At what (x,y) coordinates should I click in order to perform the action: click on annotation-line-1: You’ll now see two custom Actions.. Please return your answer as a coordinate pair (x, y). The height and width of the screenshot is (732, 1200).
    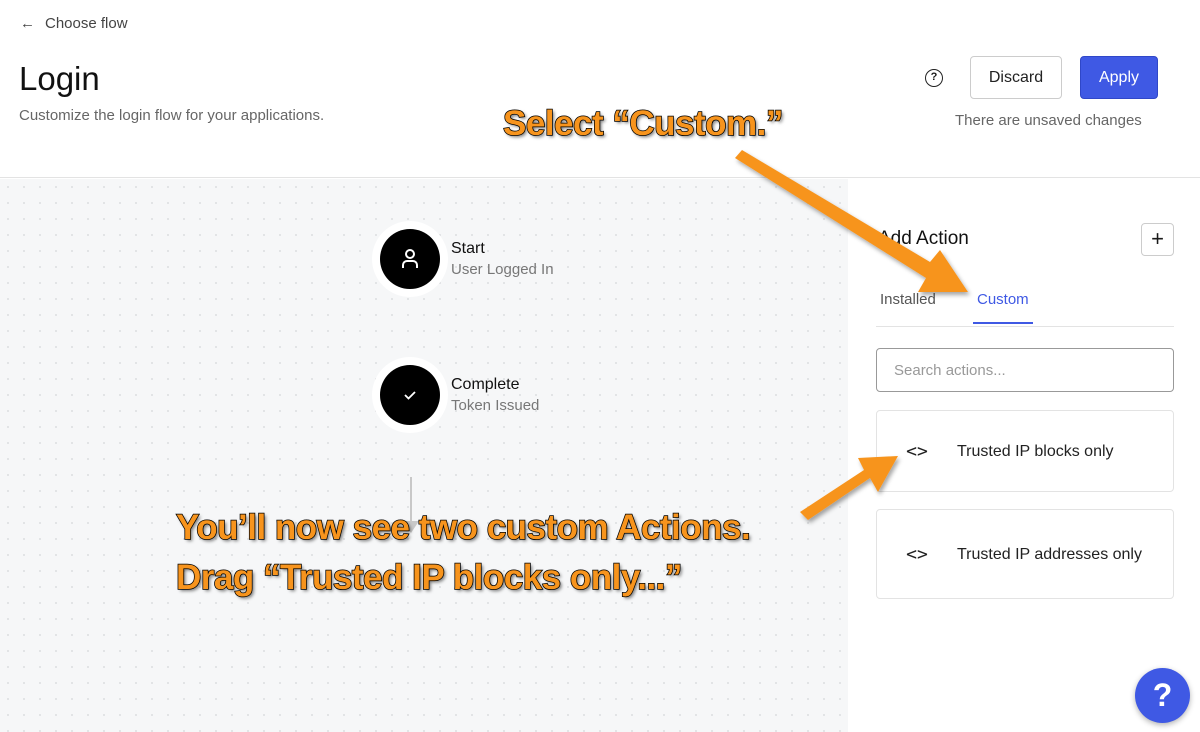
    Looking at the image, I should click on (463, 527).